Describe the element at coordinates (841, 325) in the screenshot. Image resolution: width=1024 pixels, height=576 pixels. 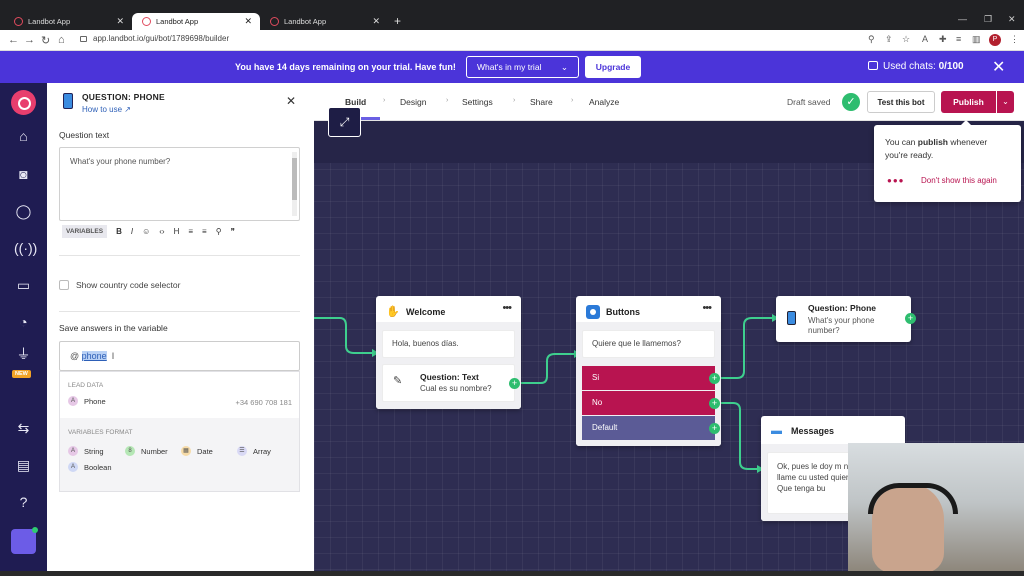
I see `node-subtitle: What's your phone number?` at that location.